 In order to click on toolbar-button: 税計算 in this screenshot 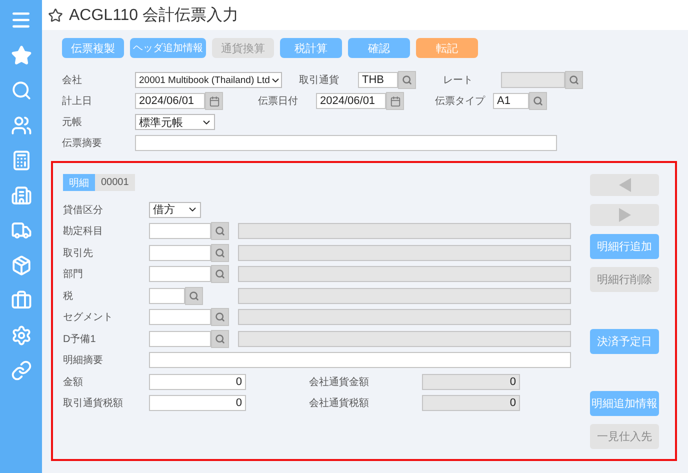, I will do `click(311, 48)`.